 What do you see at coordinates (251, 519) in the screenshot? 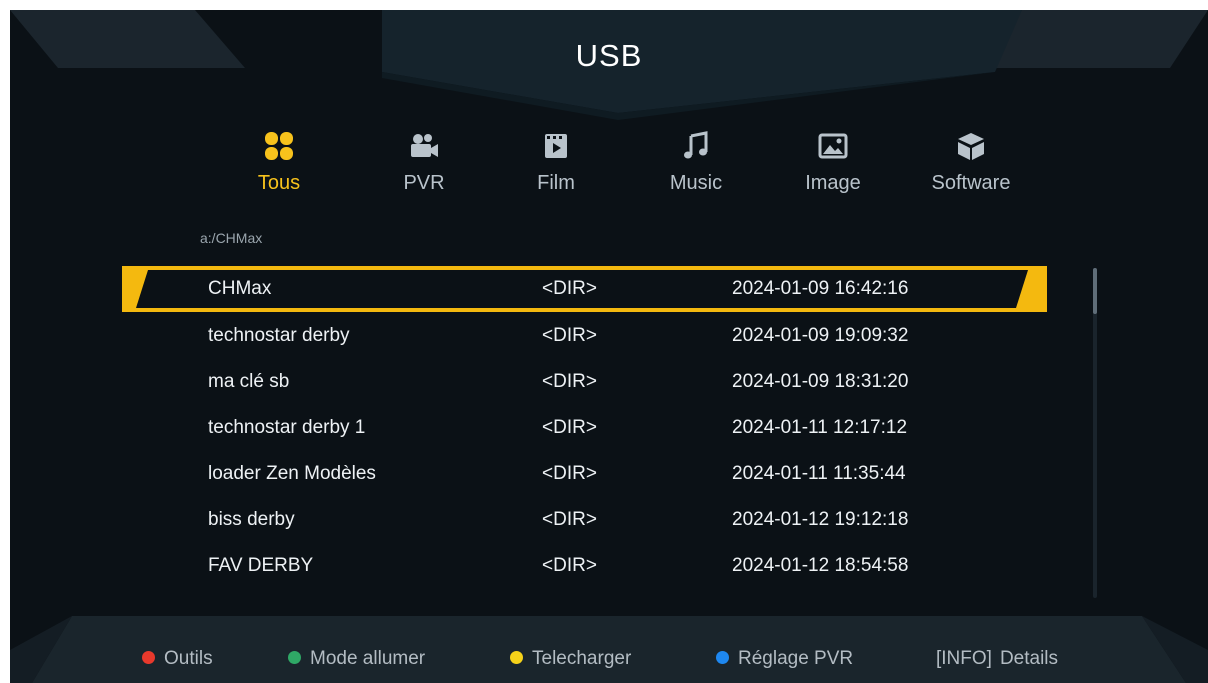
I see `file-name: biss derby` at bounding box center [251, 519].